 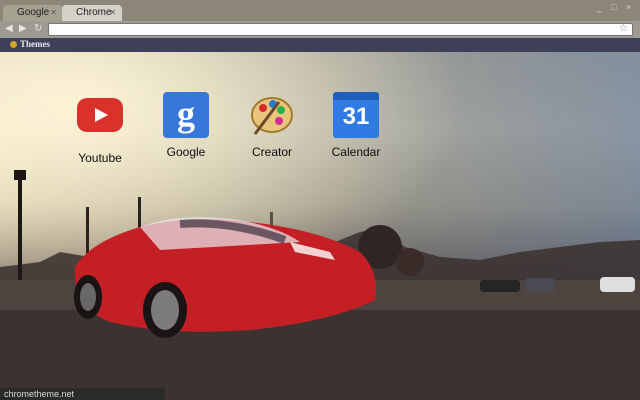 What do you see at coordinates (13, 44) in the screenshot?
I see `themes-icon` at bounding box center [13, 44].